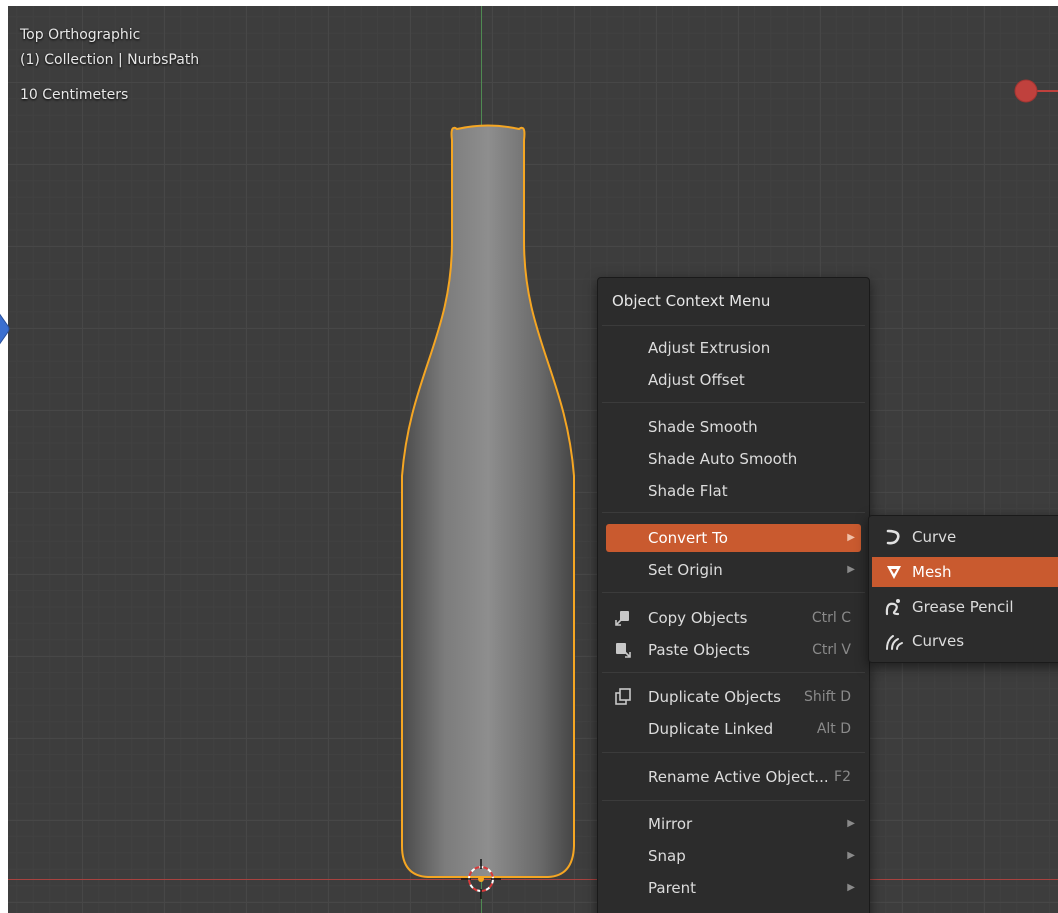  I want to click on paste-icon, so click(623, 650).